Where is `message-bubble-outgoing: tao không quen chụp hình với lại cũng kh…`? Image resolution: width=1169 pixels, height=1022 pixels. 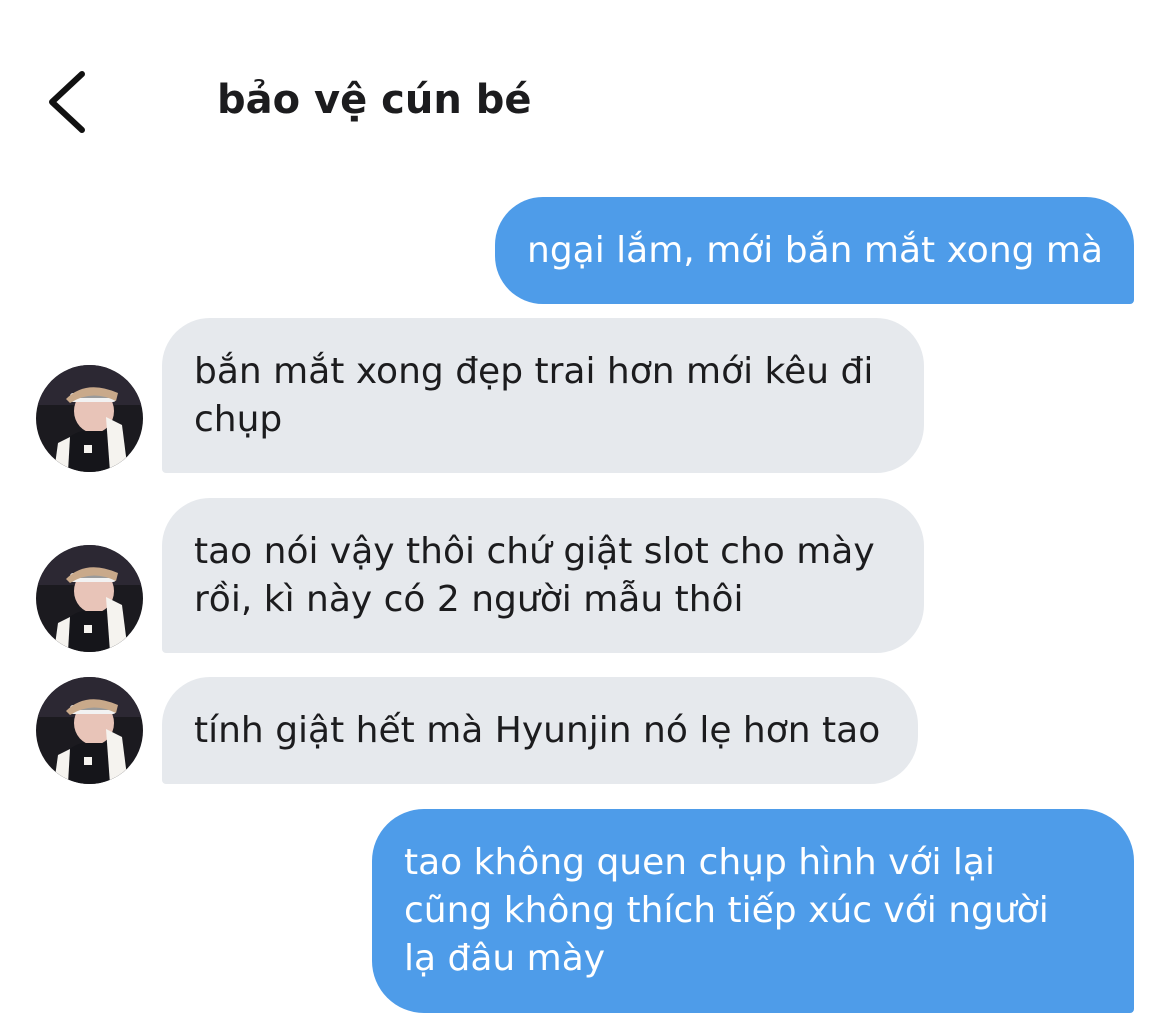
message-bubble-outgoing: tao không quen chụp hình với lại cũng kh… is located at coordinates (753, 911).